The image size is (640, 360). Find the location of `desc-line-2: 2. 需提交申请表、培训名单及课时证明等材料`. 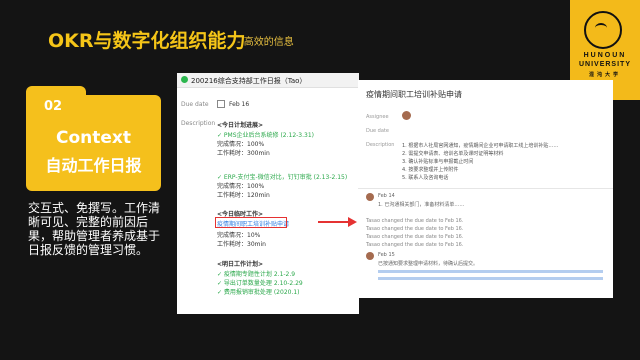

desc-line-2: 2. 需提交申请表、培训名单及课时证明等材料 is located at coordinates (453, 154).